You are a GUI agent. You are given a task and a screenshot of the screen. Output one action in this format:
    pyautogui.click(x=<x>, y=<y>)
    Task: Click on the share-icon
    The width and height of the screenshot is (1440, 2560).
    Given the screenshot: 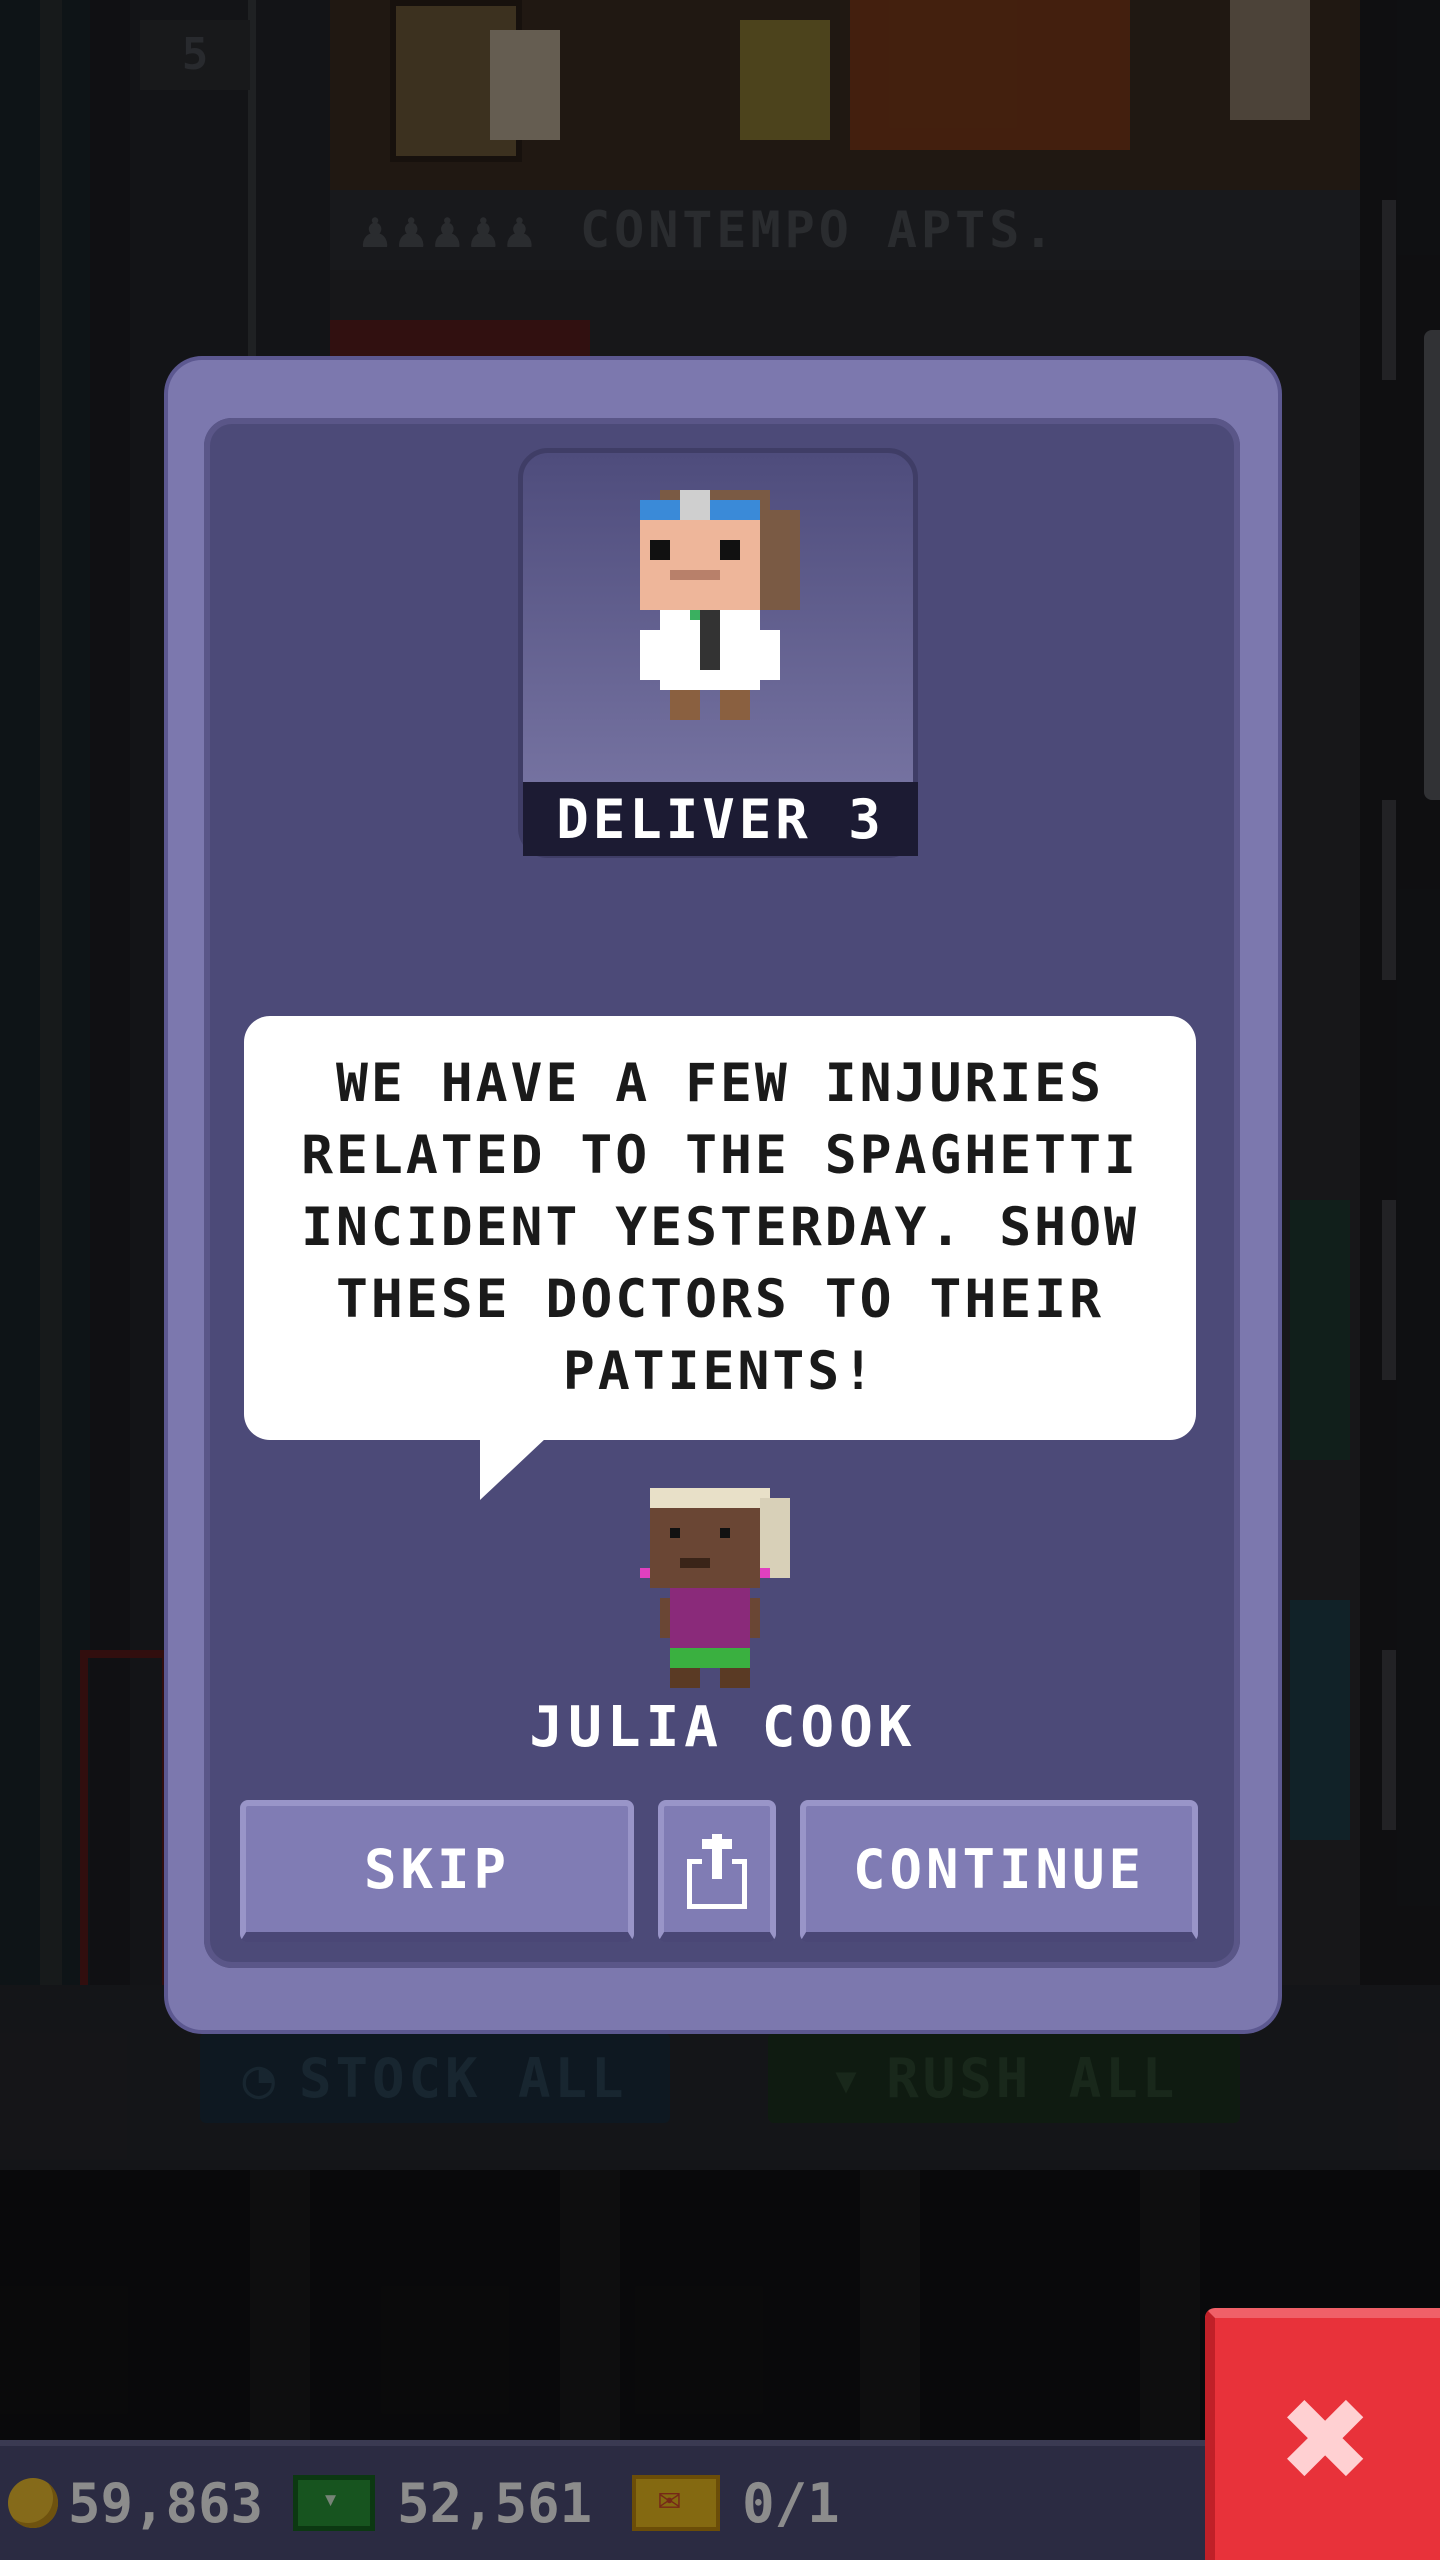 What is the action you would take?
    pyautogui.click(x=717, y=1871)
    